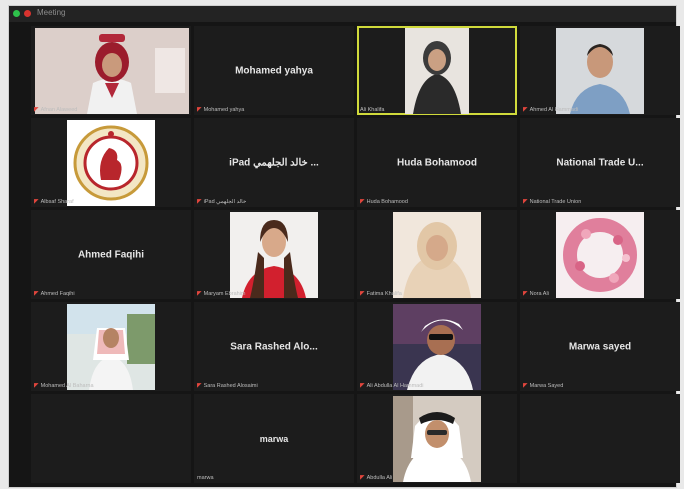 The width and height of the screenshot is (684, 489). I want to click on participant-name-label: Albsaf Sharaf, so click(57, 202).